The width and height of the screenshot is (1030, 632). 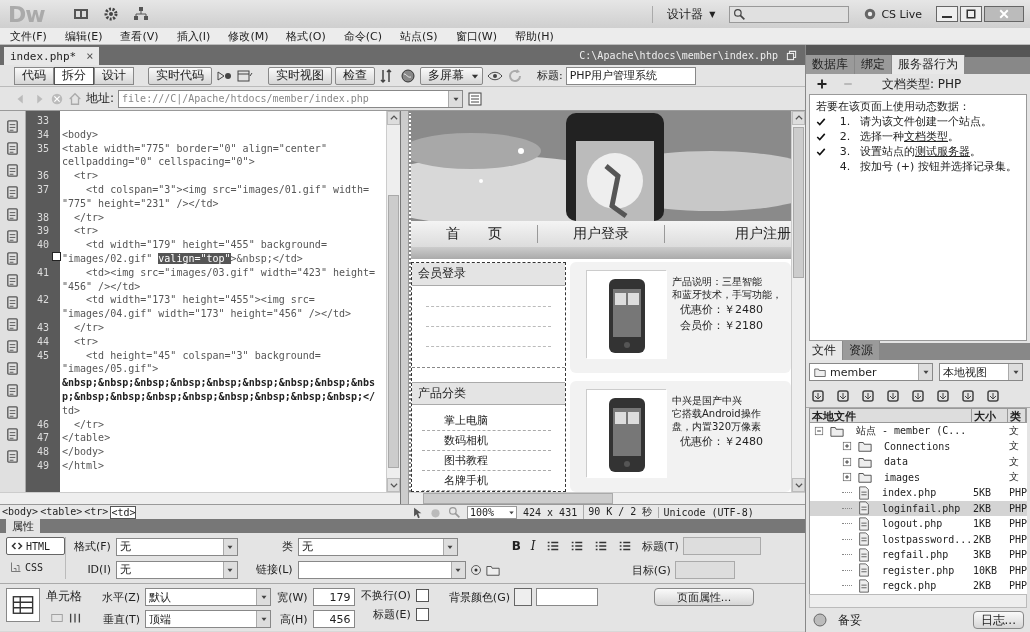 I want to click on nav-link: 用户登录, so click(x=601, y=234).